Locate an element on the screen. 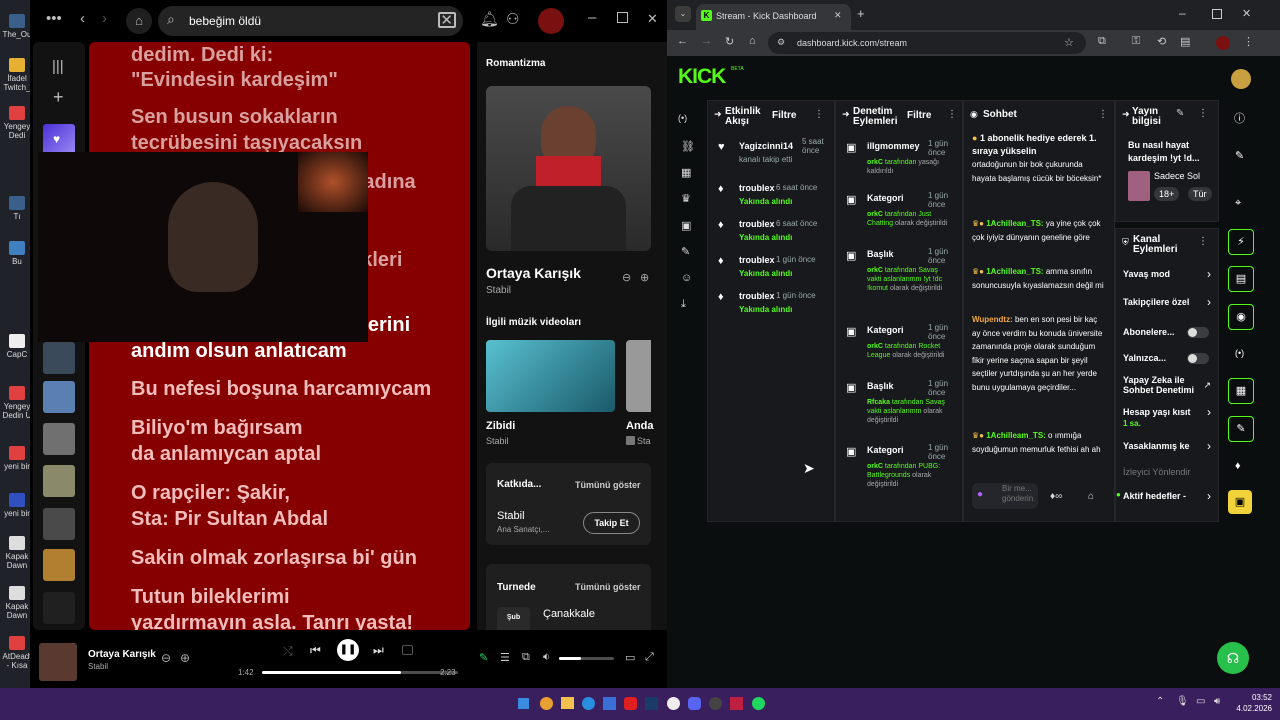  link-icon: ⛓ is located at coordinates (688, 146).